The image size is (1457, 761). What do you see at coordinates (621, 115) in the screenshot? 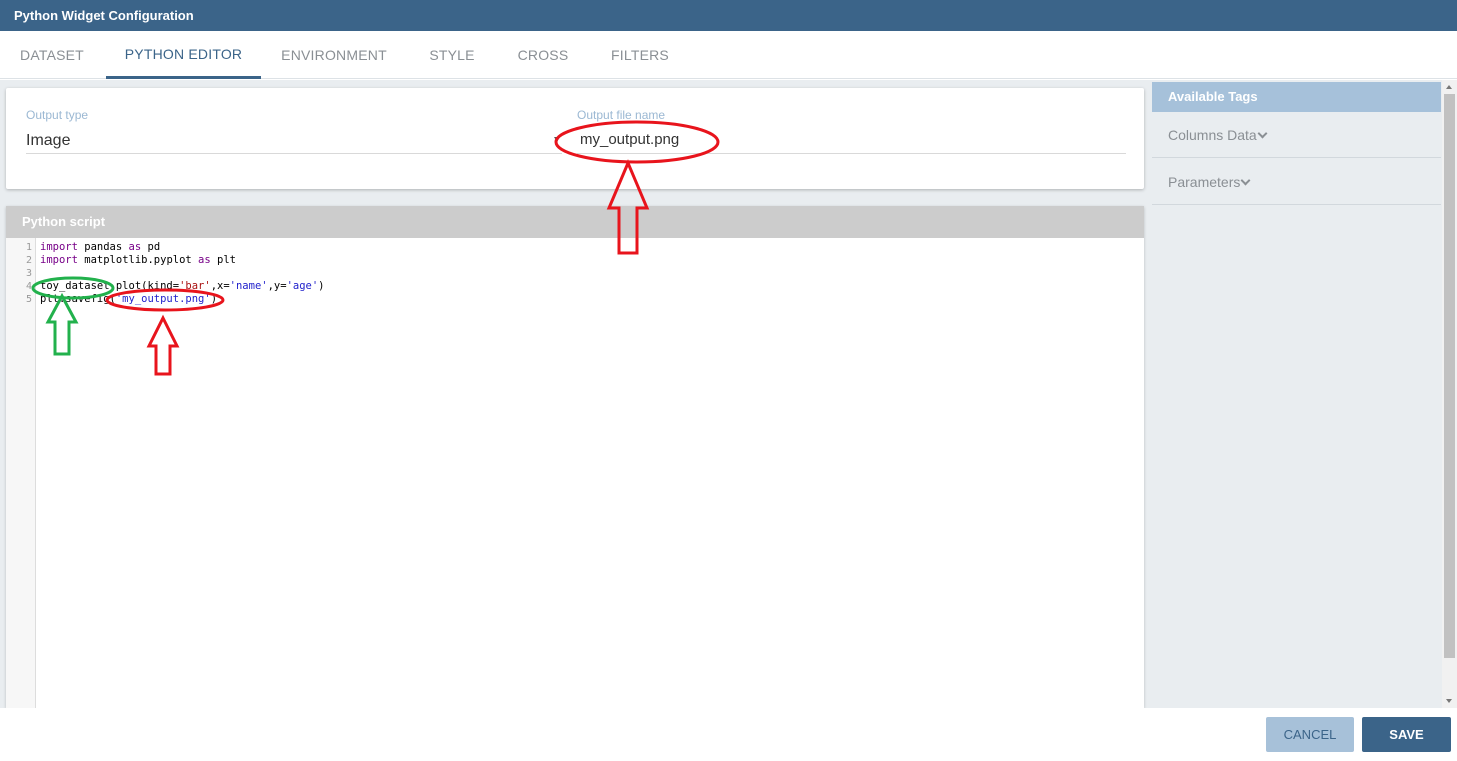
I see `output-file-label: Output file name` at bounding box center [621, 115].